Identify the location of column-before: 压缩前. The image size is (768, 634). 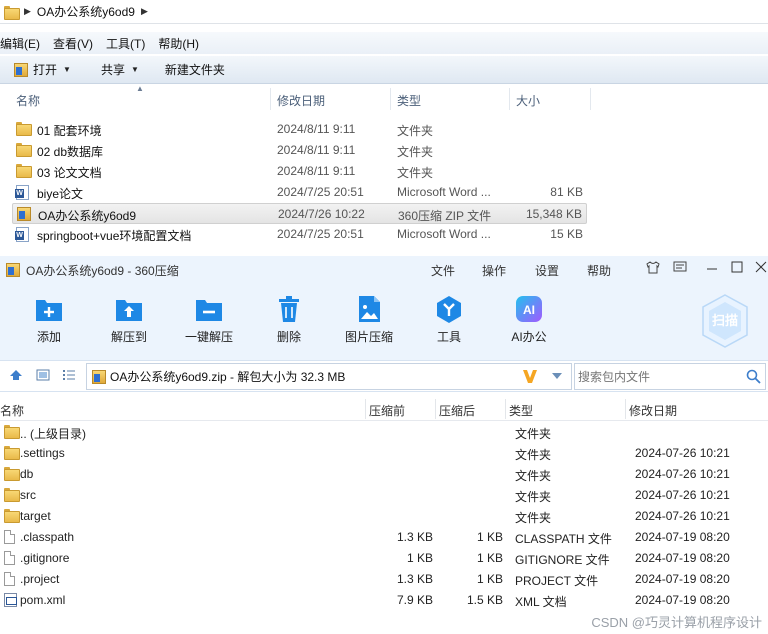
(387, 410).